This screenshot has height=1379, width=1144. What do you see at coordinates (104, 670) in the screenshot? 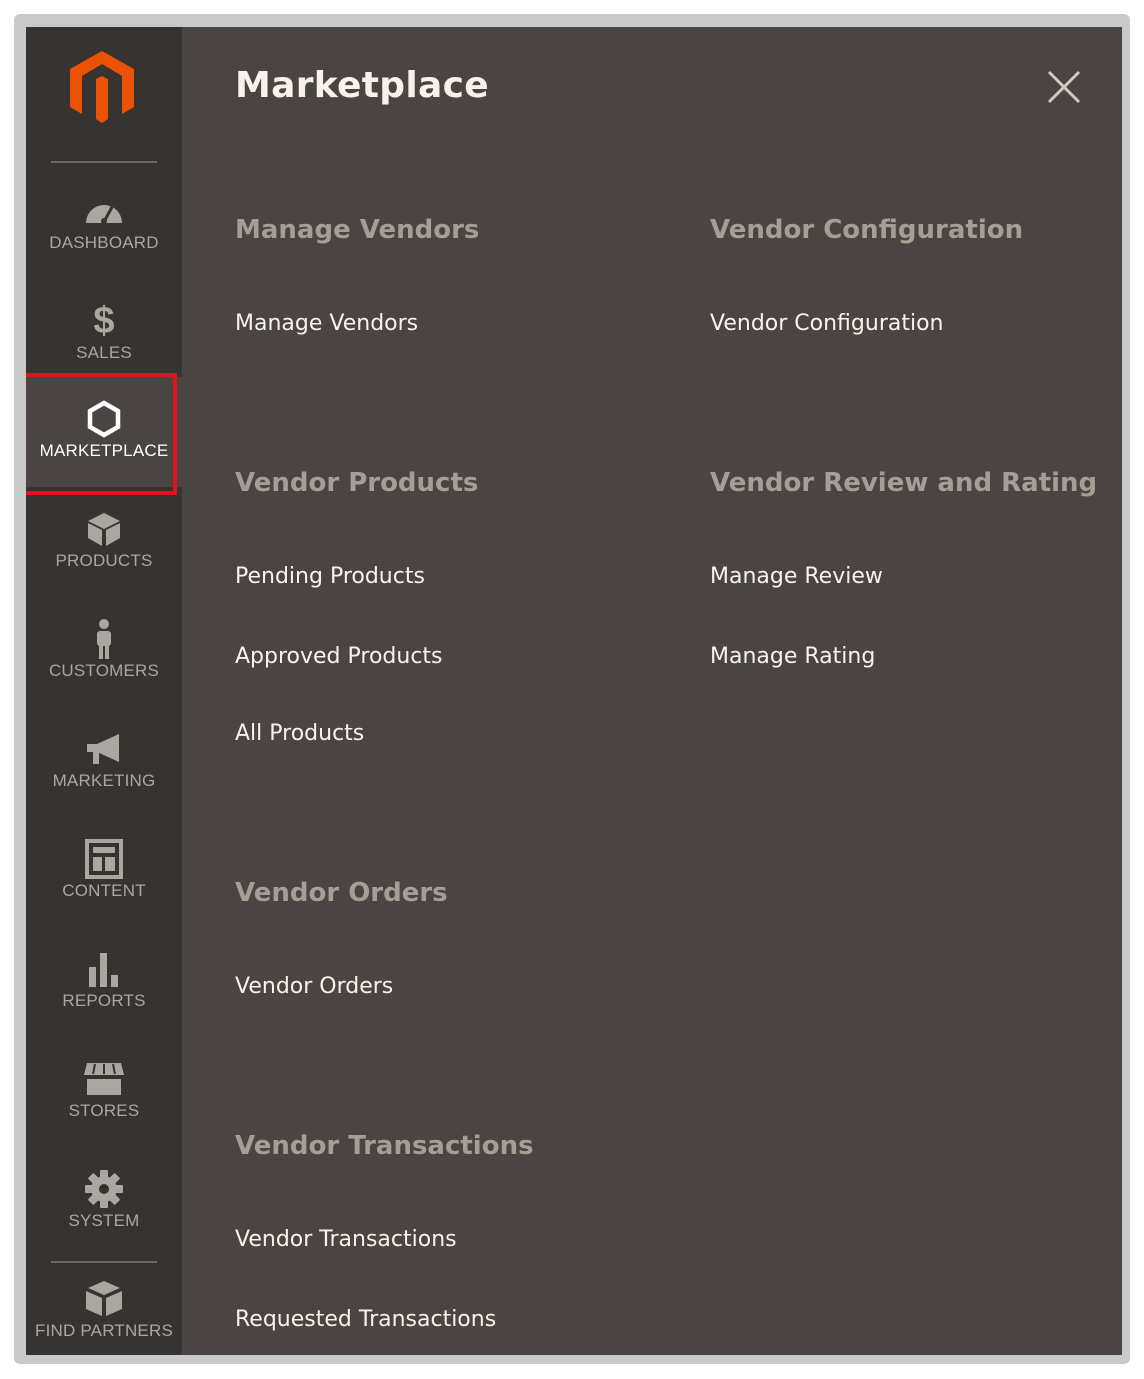
I see `nav-customers-label: CUSTOMERS` at bounding box center [104, 670].